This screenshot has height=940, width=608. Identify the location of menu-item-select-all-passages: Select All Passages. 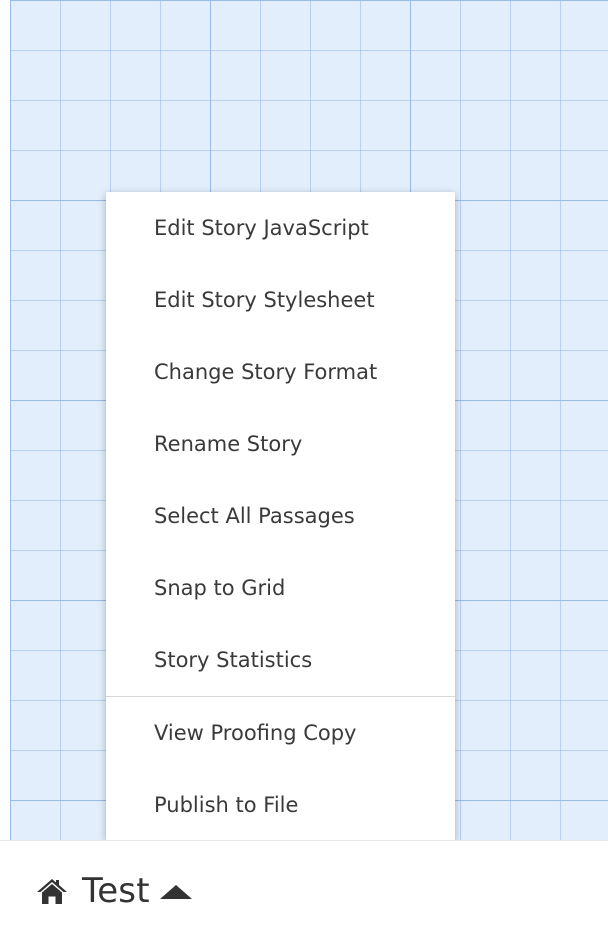
(280, 516).